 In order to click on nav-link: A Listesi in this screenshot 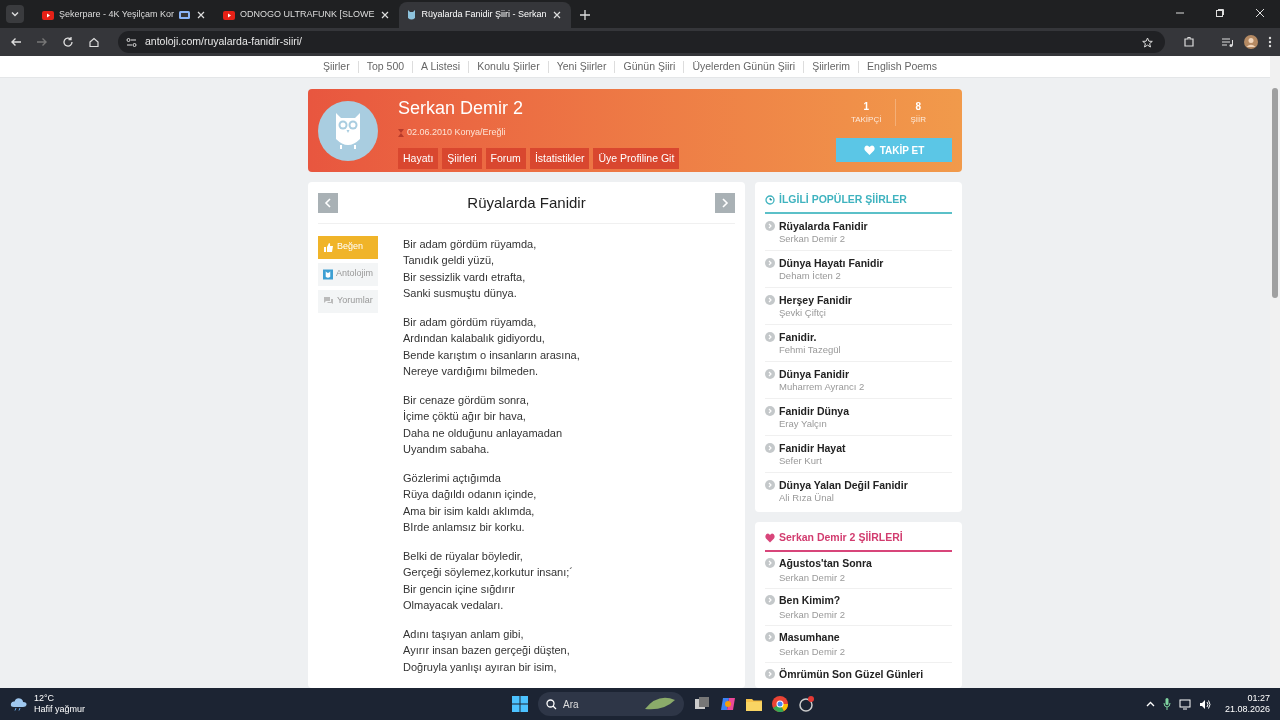, I will do `click(441, 66)`.